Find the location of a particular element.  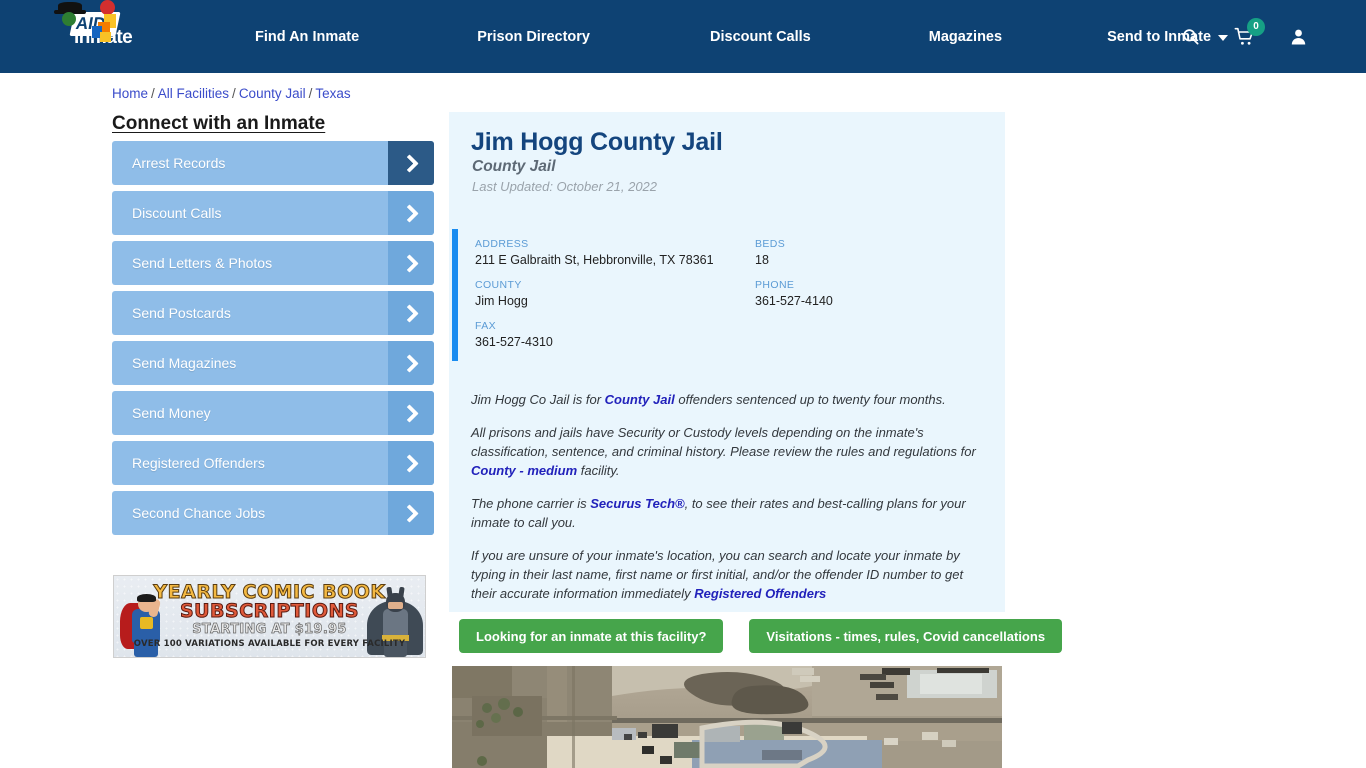

sidebar-item-registered-offenders: Registered Offenders is located at coordinates (273, 463).